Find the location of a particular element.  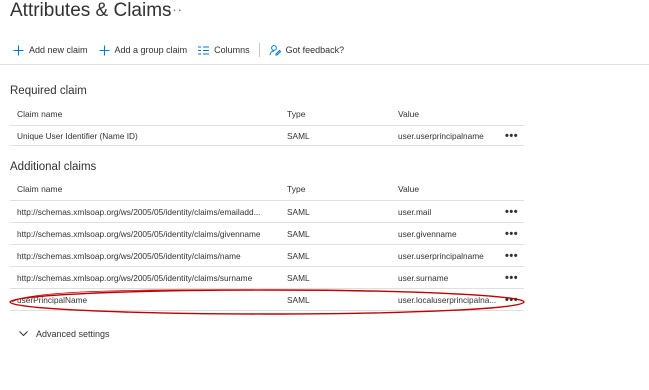

feedback-button: Got feedback? is located at coordinates (307, 50).